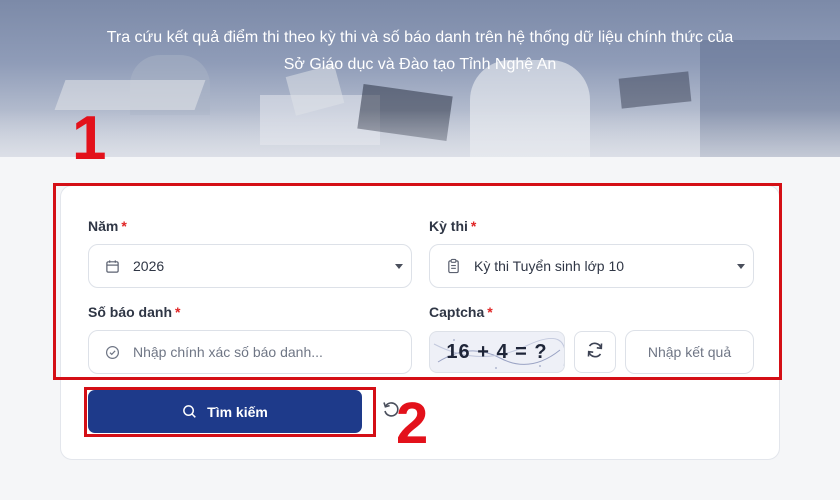 The height and width of the screenshot is (500, 840). What do you see at coordinates (230, 412) in the screenshot?
I see `annotation-box-search` at bounding box center [230, 412].